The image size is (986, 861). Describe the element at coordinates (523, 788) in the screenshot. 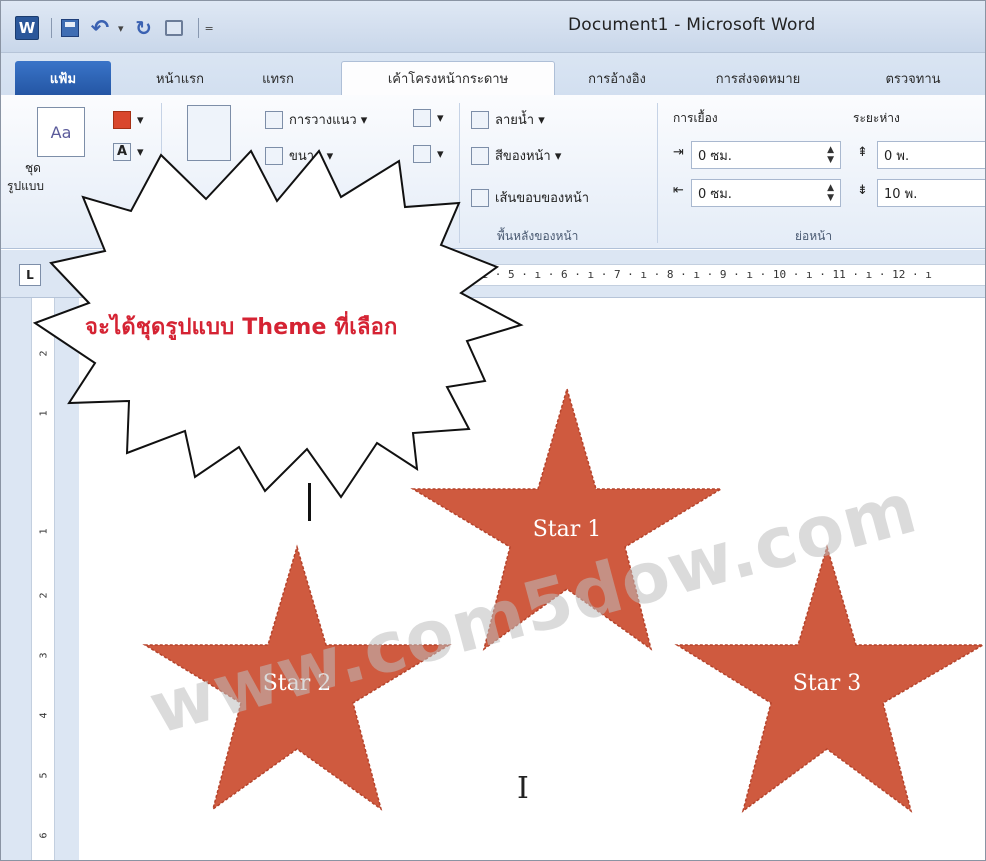

I see `i-beam-cursor-icon: I` at that location.